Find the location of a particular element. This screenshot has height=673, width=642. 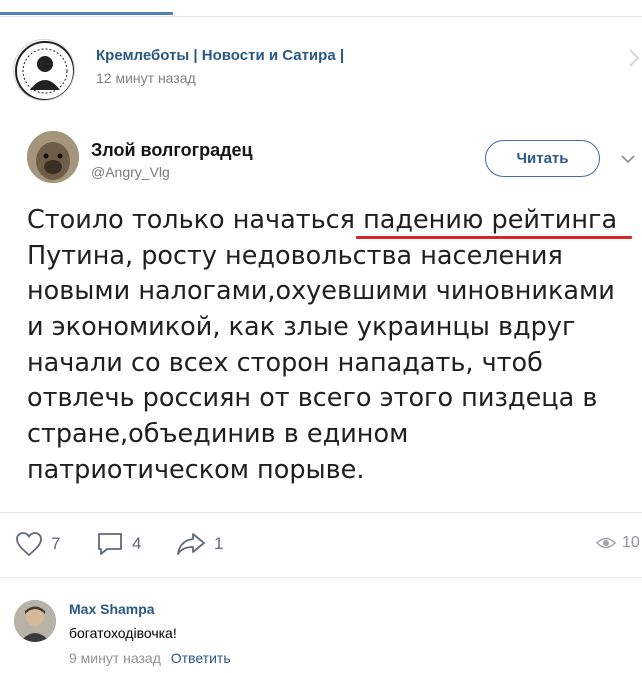

reply-link: Ответить is located at coordinates (201, 658).